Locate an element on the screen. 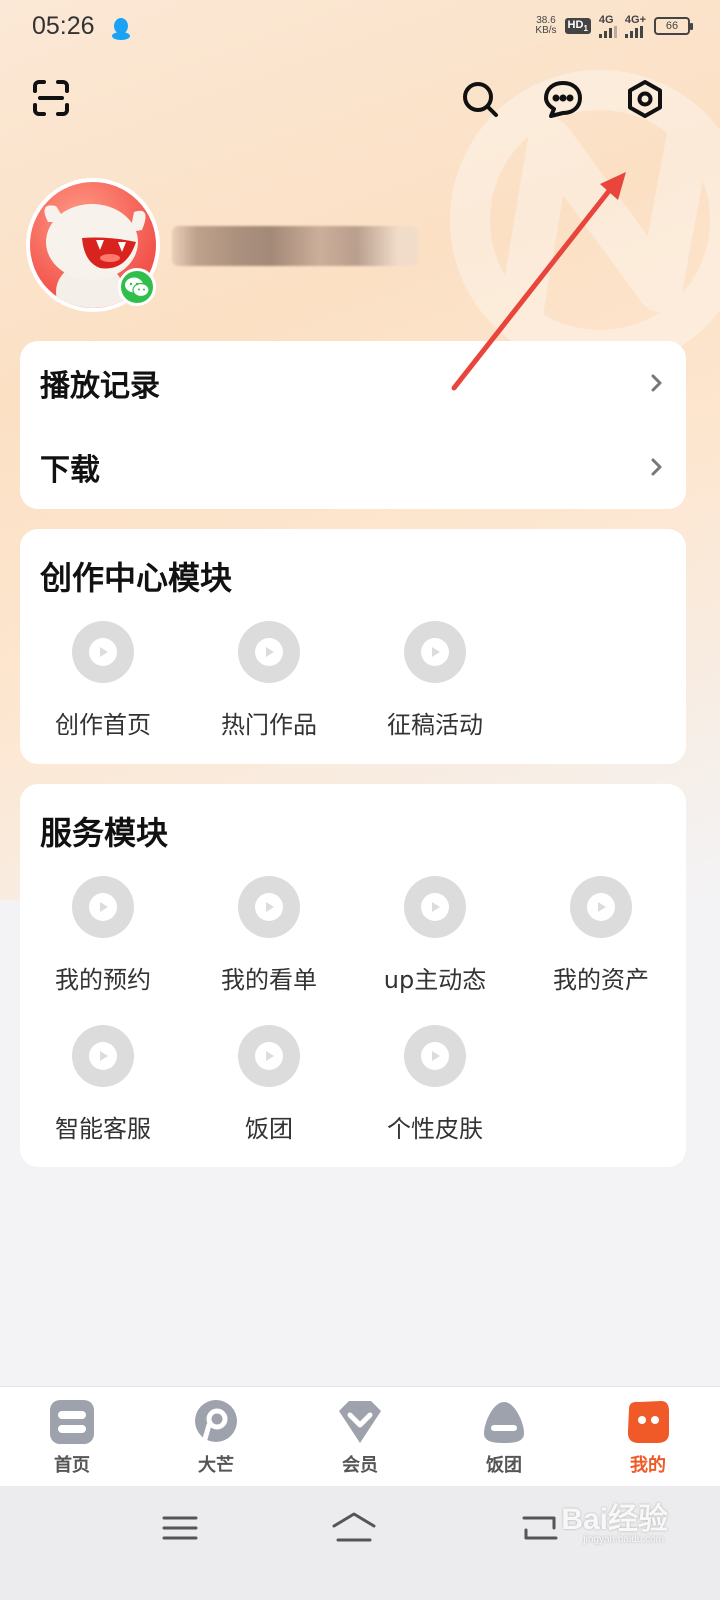 This screenshot has width=720, height=1600. back-icon is located at coordinates (540, 1528).